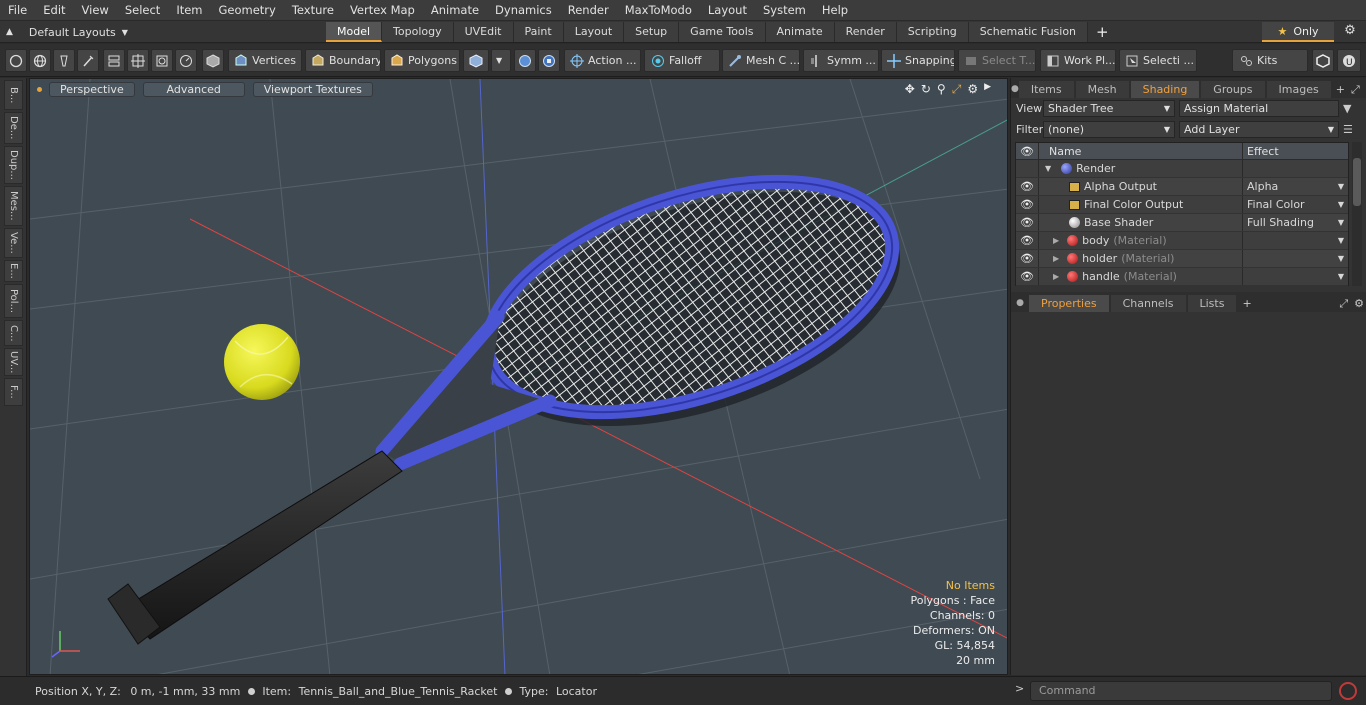 Image resolution: width=1366 pixels, height=705 pixels. Describe the element at coordinates (1182, 187) in the screenshot. I see `tree-row: 👁 Alpha Output Alpha ▼` at that location.